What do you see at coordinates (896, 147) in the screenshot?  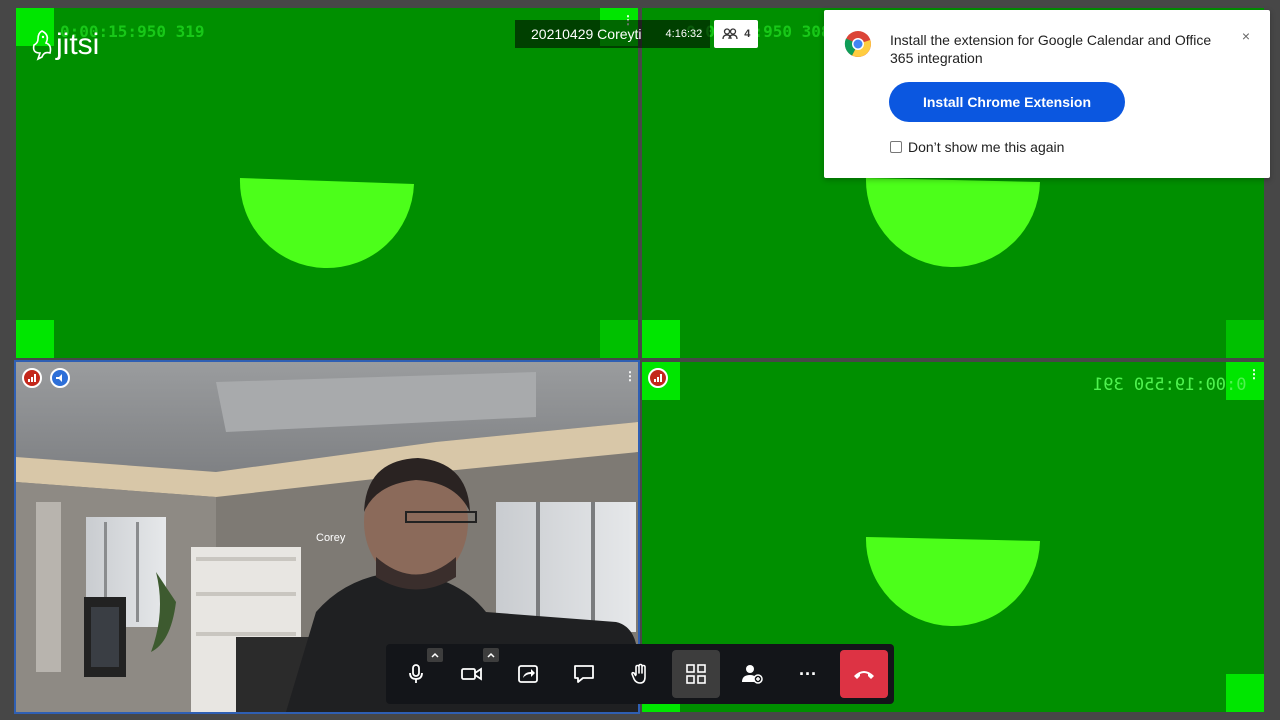 I see `checkbox-box` at bounding box center [896, 147].